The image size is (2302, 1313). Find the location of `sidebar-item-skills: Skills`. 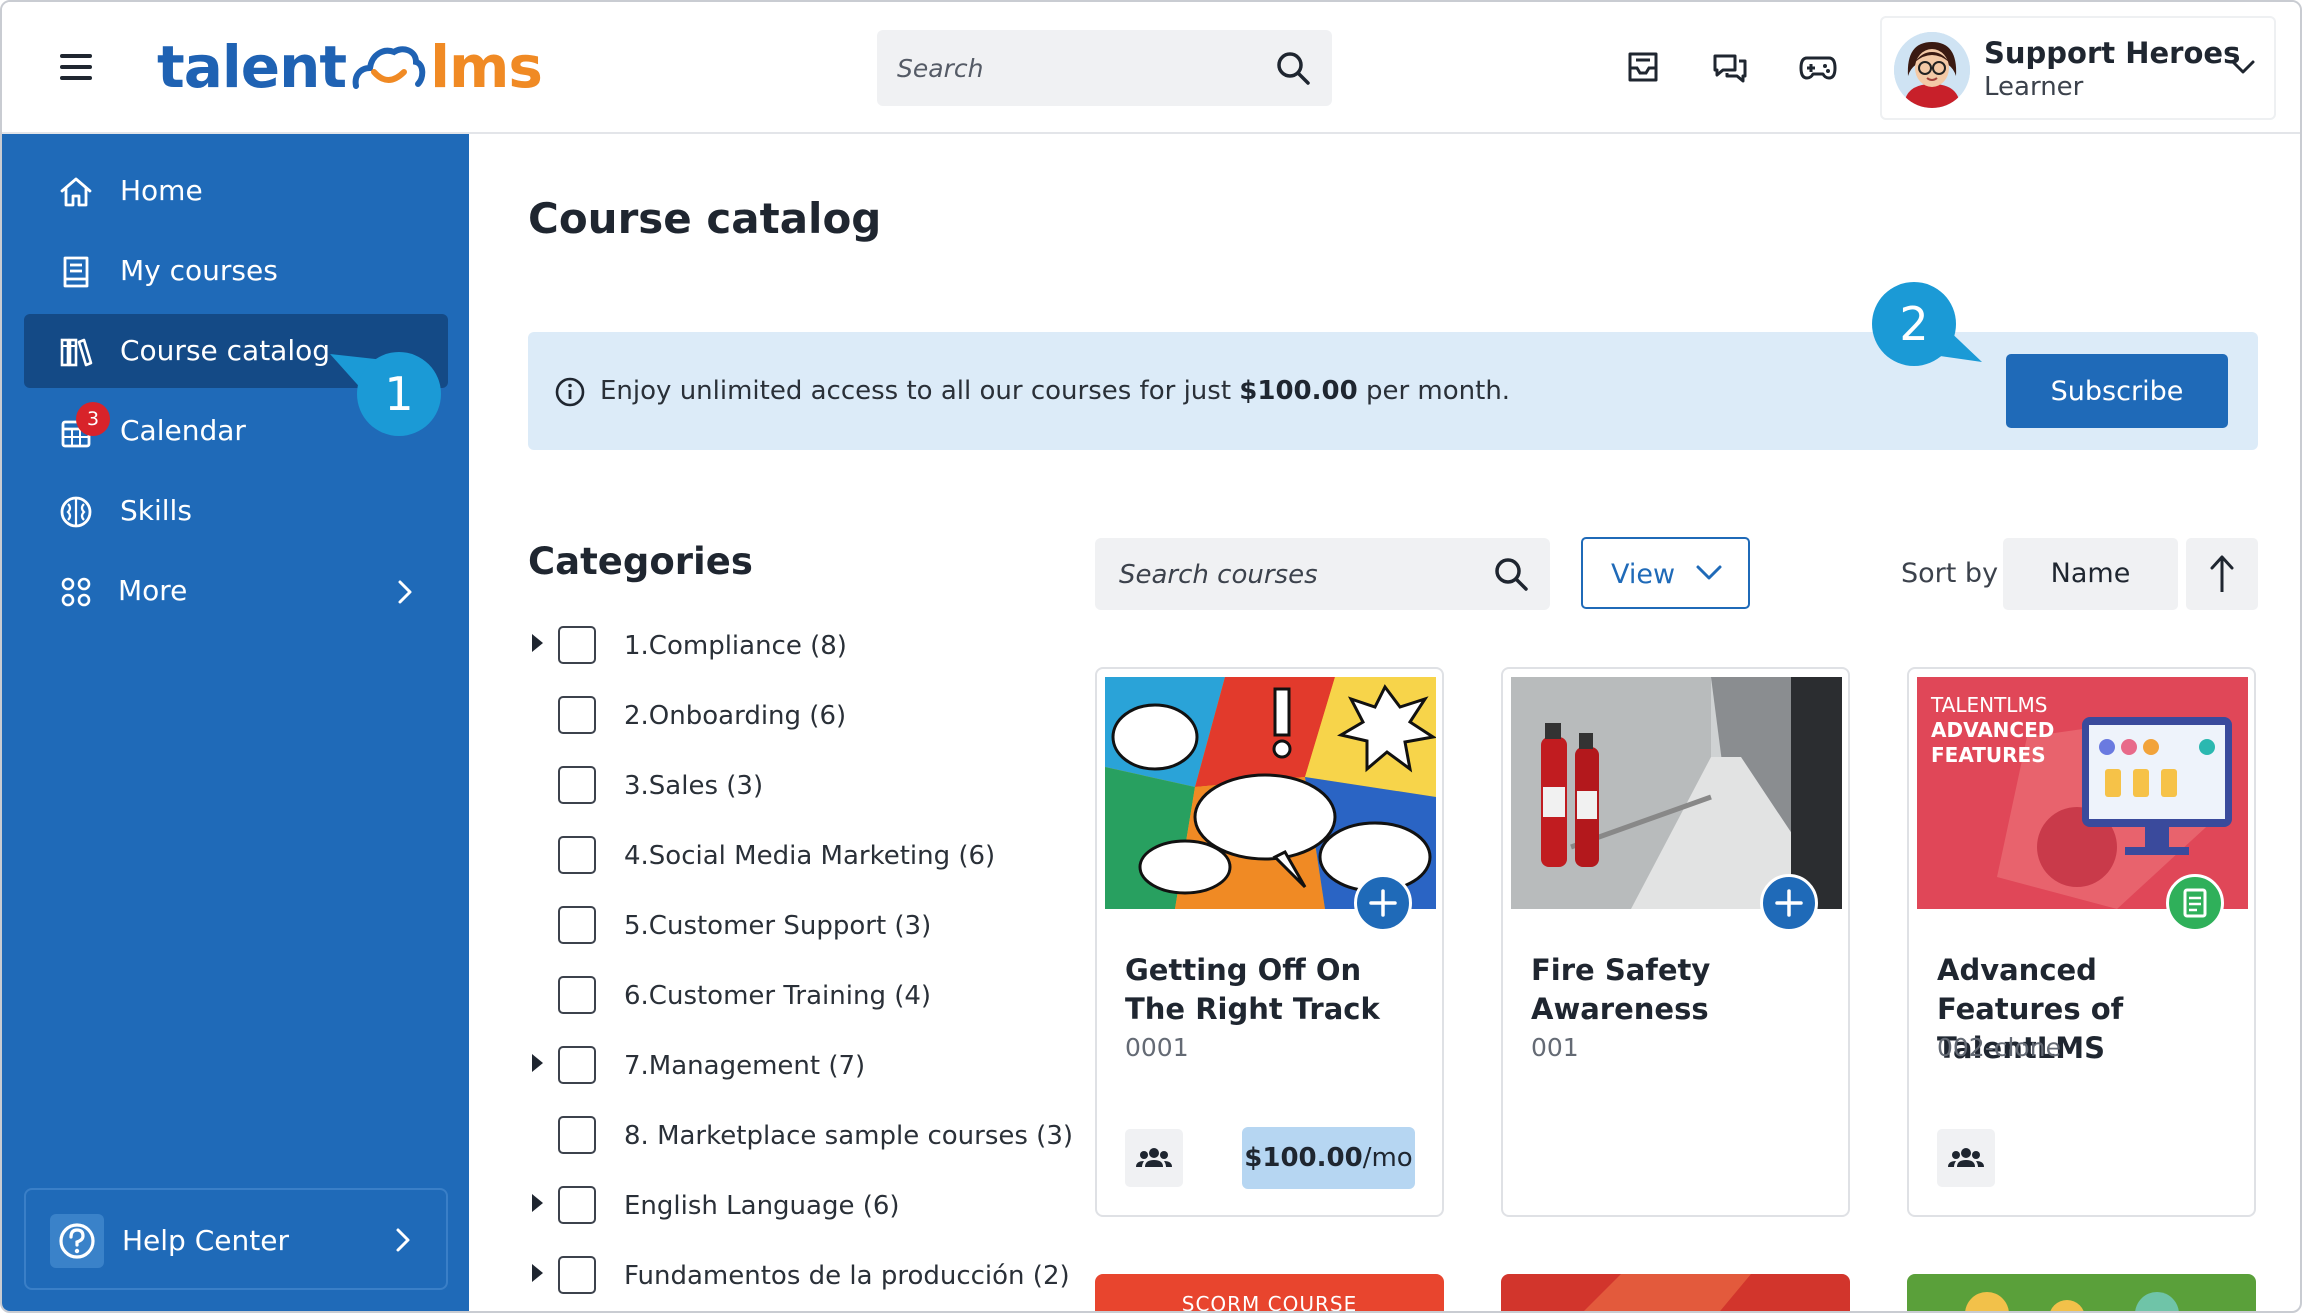

sidebar-item-skills: Skills is located at coordinates (236, 511).